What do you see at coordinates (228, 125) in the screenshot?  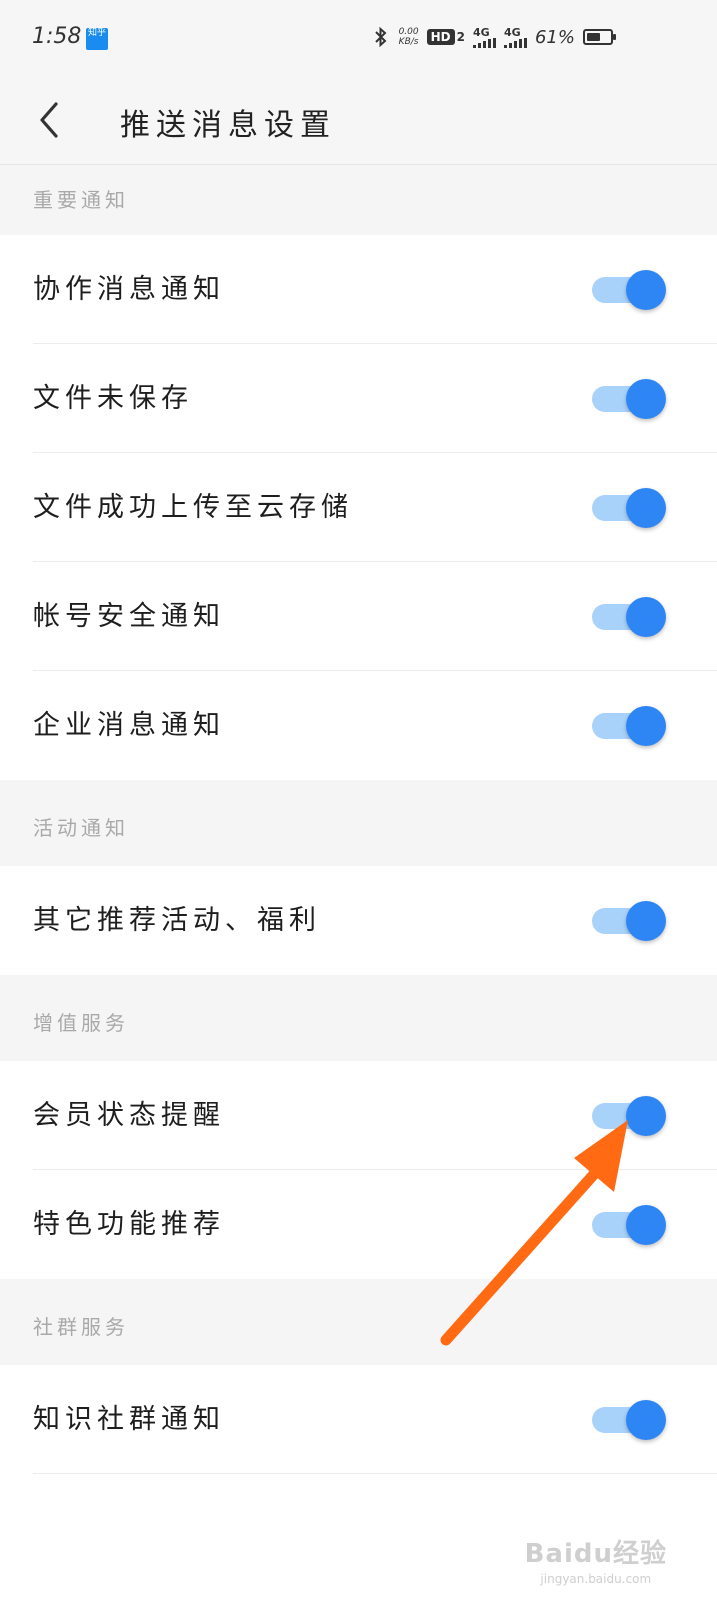 I see `page-title: 推送消息设置` at bounding box center [228, 125].